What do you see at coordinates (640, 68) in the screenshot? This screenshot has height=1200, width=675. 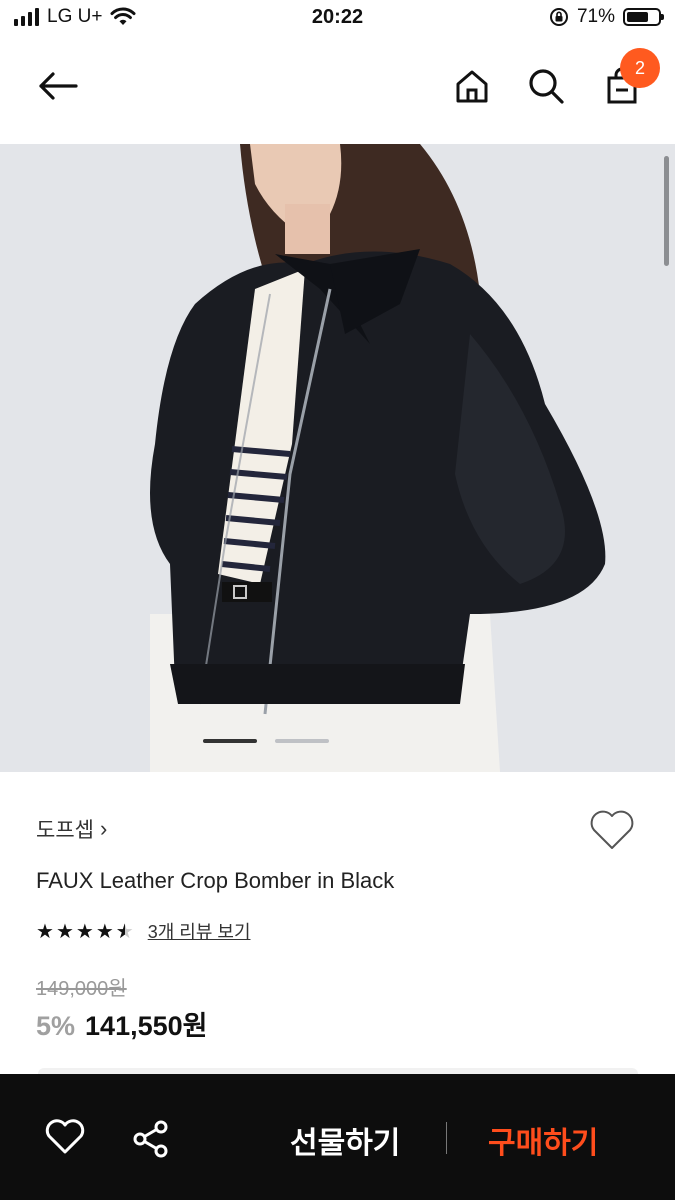 I see `cart-count-badge: 2` at bounding box center [640, 68].